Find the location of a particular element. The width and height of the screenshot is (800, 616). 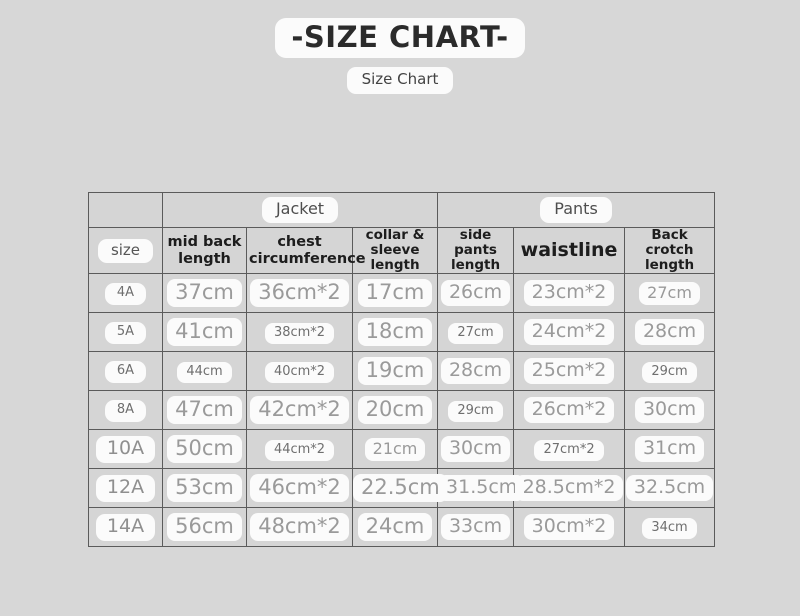

cell-collar-sleeve-length: 22.5cm is located at coordinates (399, 488).